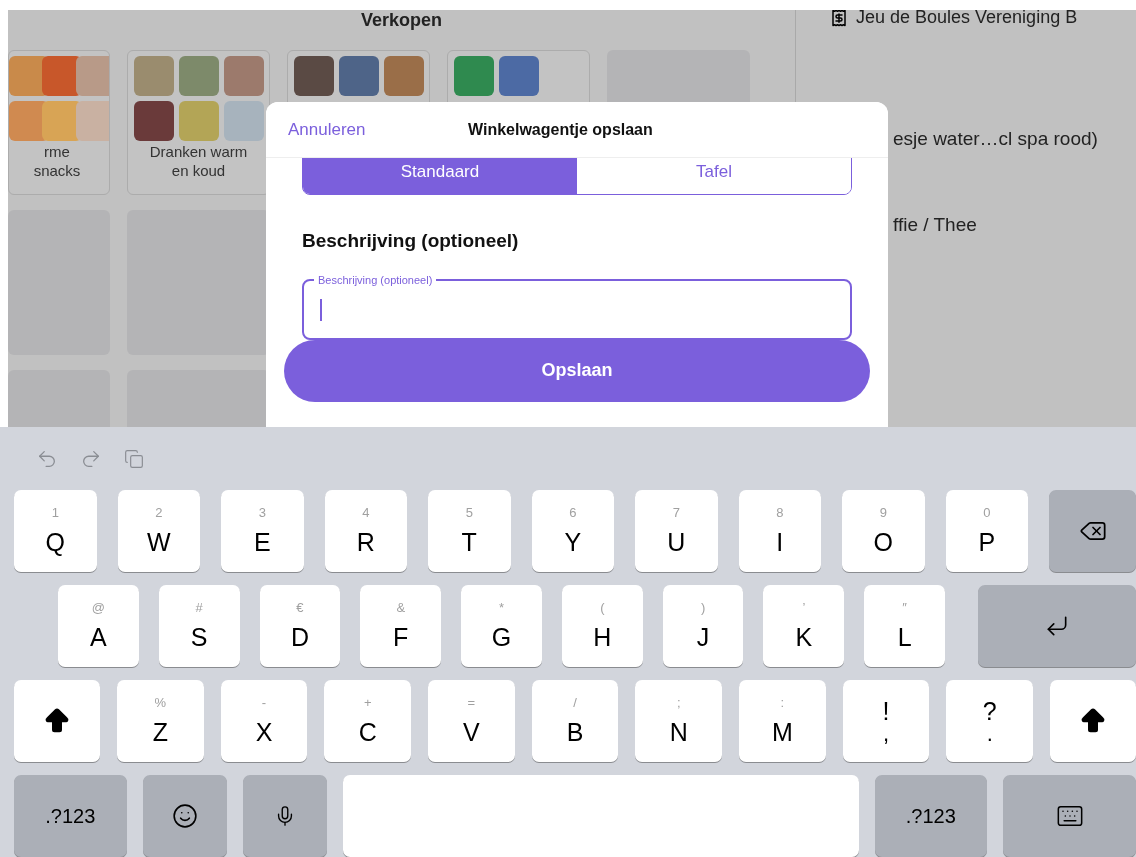  I want to click on order-item: ffie / Thee, so click(1014, 224).